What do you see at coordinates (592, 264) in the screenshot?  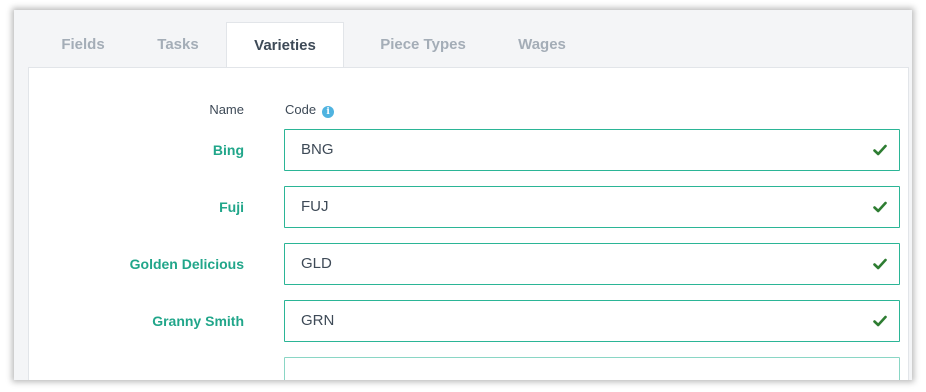 I see `variety-code-input: GLD` at bounding box center [592, 264].